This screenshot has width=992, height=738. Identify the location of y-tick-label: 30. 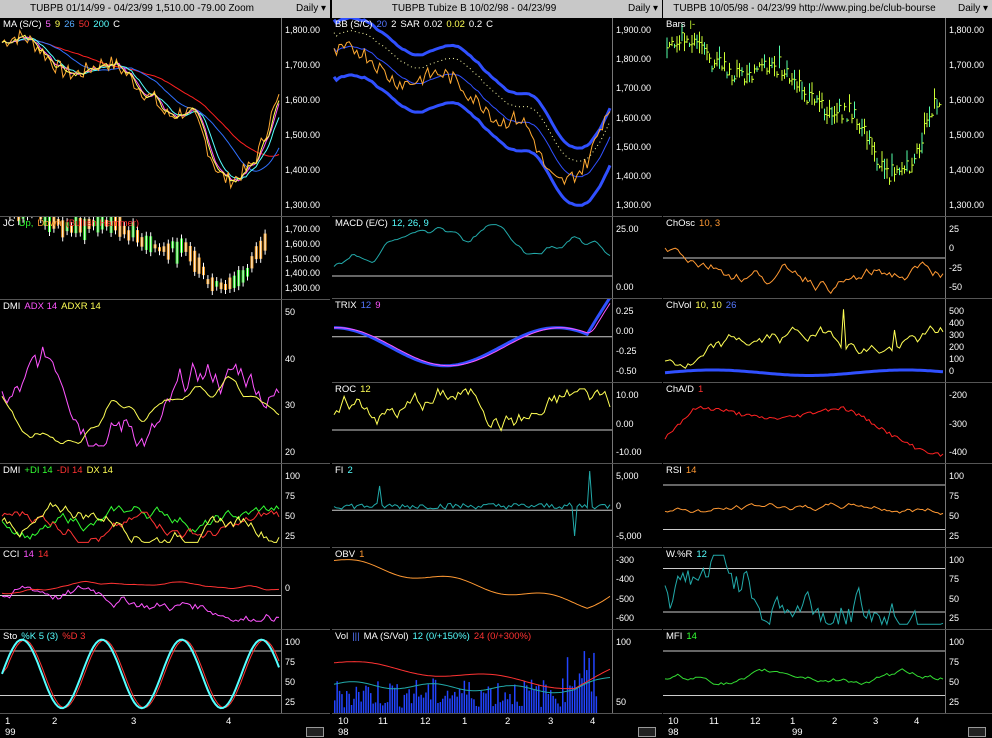
(290, 405).